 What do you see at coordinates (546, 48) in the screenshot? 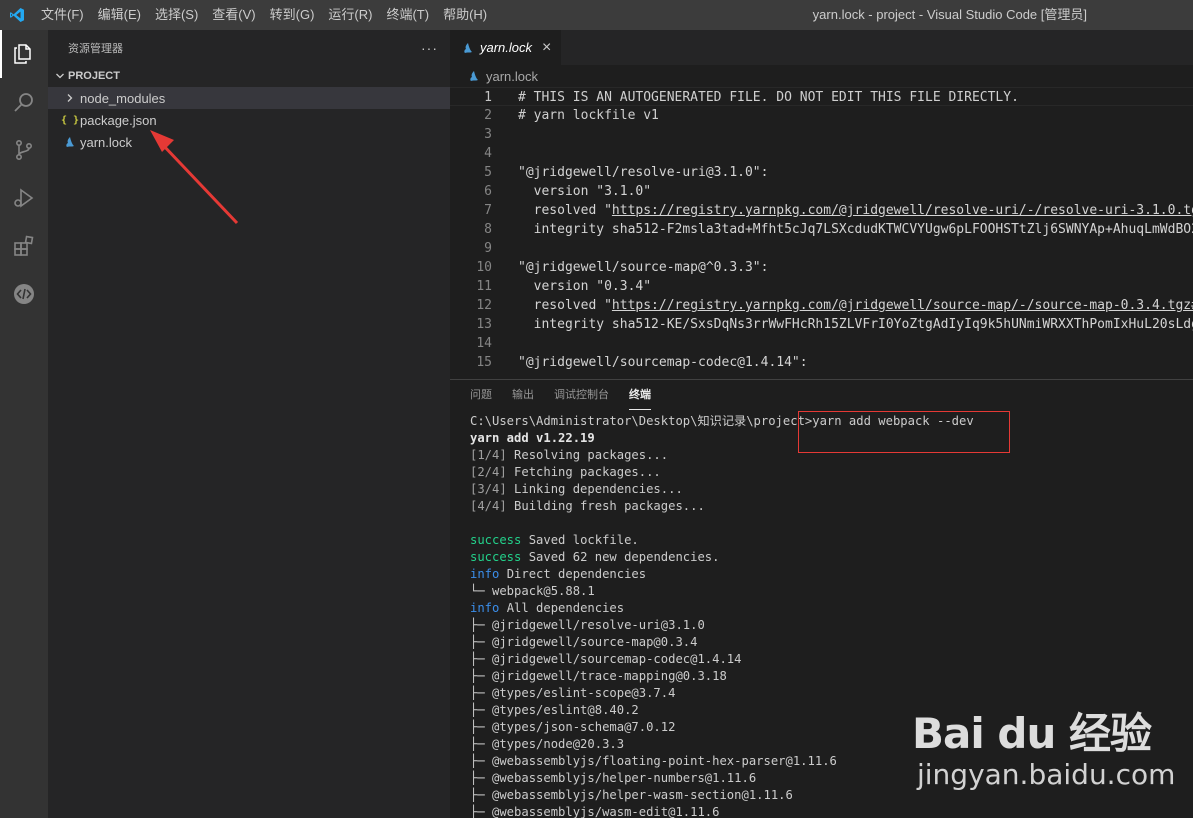
I see `close-icon: ×` at bounding box center [546, 48].